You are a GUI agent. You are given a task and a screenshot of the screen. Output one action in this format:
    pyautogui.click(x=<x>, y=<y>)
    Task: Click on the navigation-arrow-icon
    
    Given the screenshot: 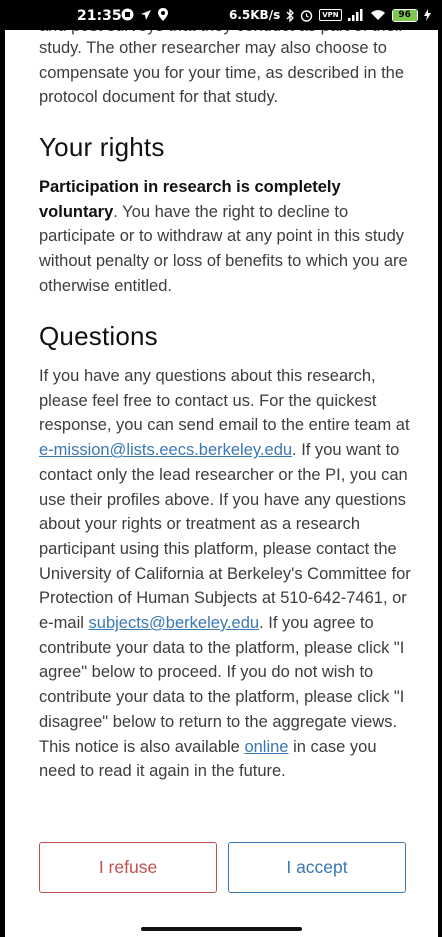 What is the action you would take?
    pyautogui.click(x=146, y=14)
    